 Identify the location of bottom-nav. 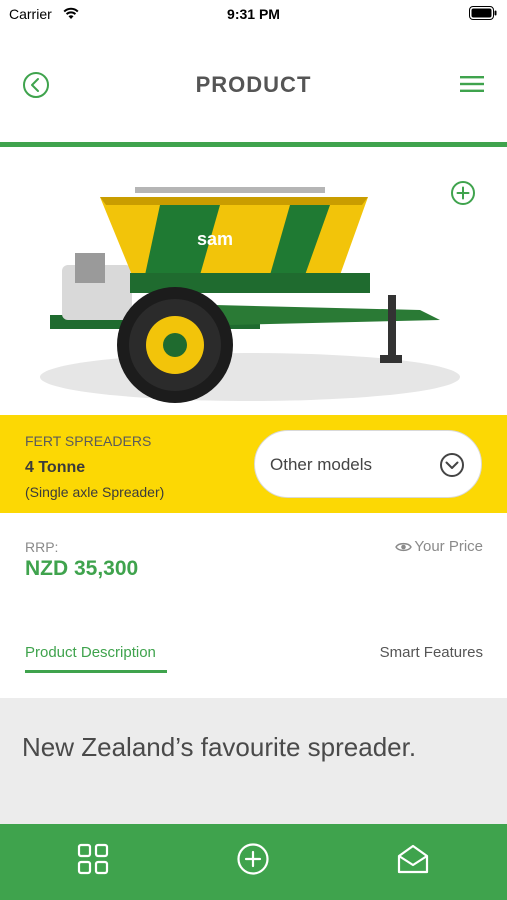
(253, 862).